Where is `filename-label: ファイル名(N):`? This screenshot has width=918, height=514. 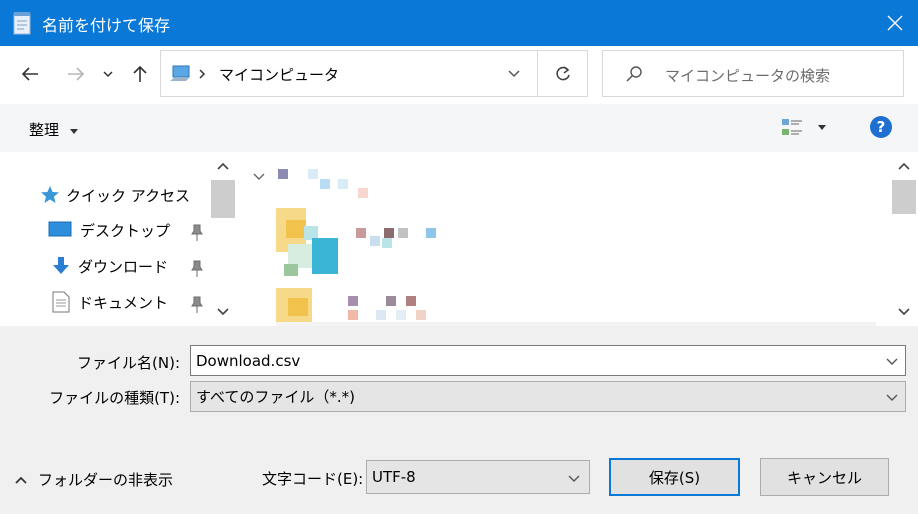 filename-label: ファイル名(N): is located at coordinates (128, 363).